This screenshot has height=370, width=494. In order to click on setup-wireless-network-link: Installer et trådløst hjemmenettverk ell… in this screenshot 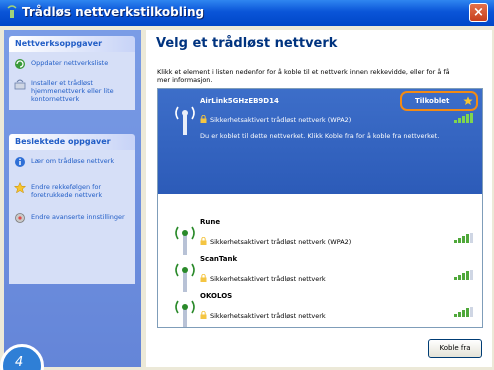, I will do `click(72, 91)`.